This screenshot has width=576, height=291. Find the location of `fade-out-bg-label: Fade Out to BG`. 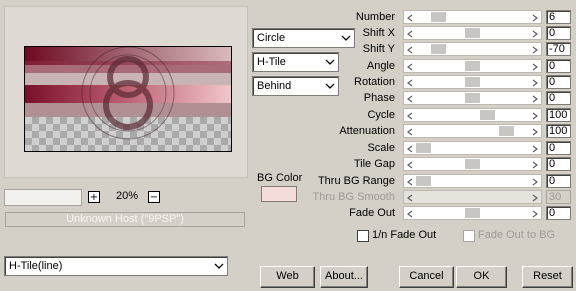

fade-out-bg-label: Fade Out to BG is located at coordinates (517, 235).